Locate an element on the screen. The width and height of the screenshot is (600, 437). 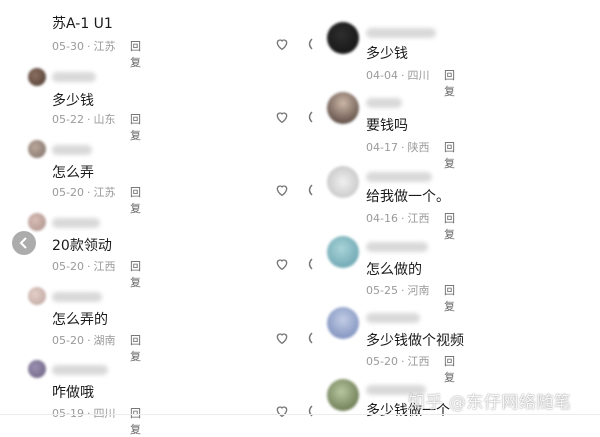
comment-date: 04-04 is located at coordinates (382, 75).